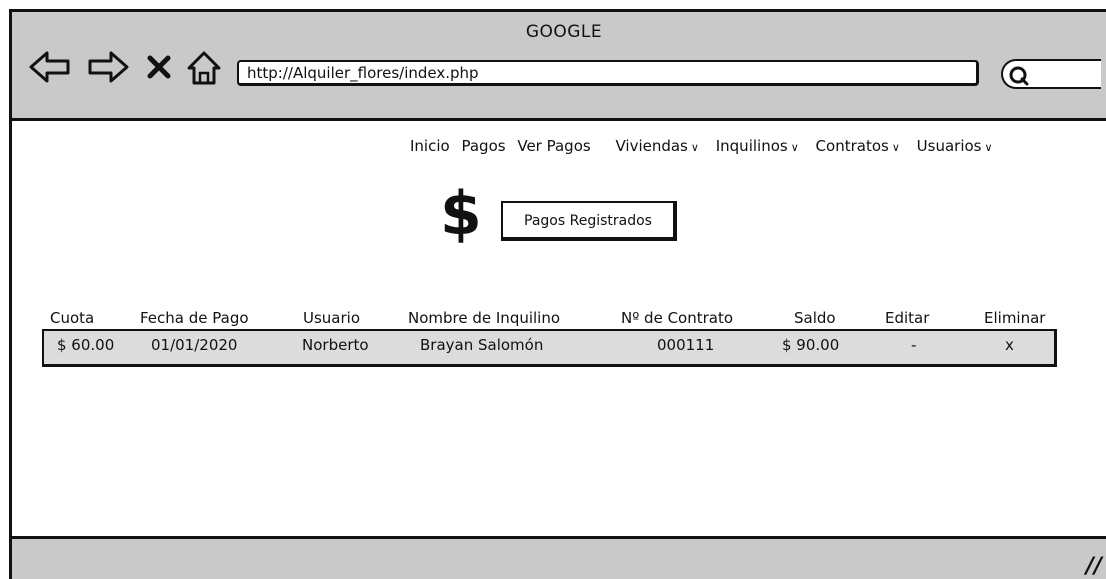  I want to click on col-eliminar: Eliminar, so click(1015, 318).